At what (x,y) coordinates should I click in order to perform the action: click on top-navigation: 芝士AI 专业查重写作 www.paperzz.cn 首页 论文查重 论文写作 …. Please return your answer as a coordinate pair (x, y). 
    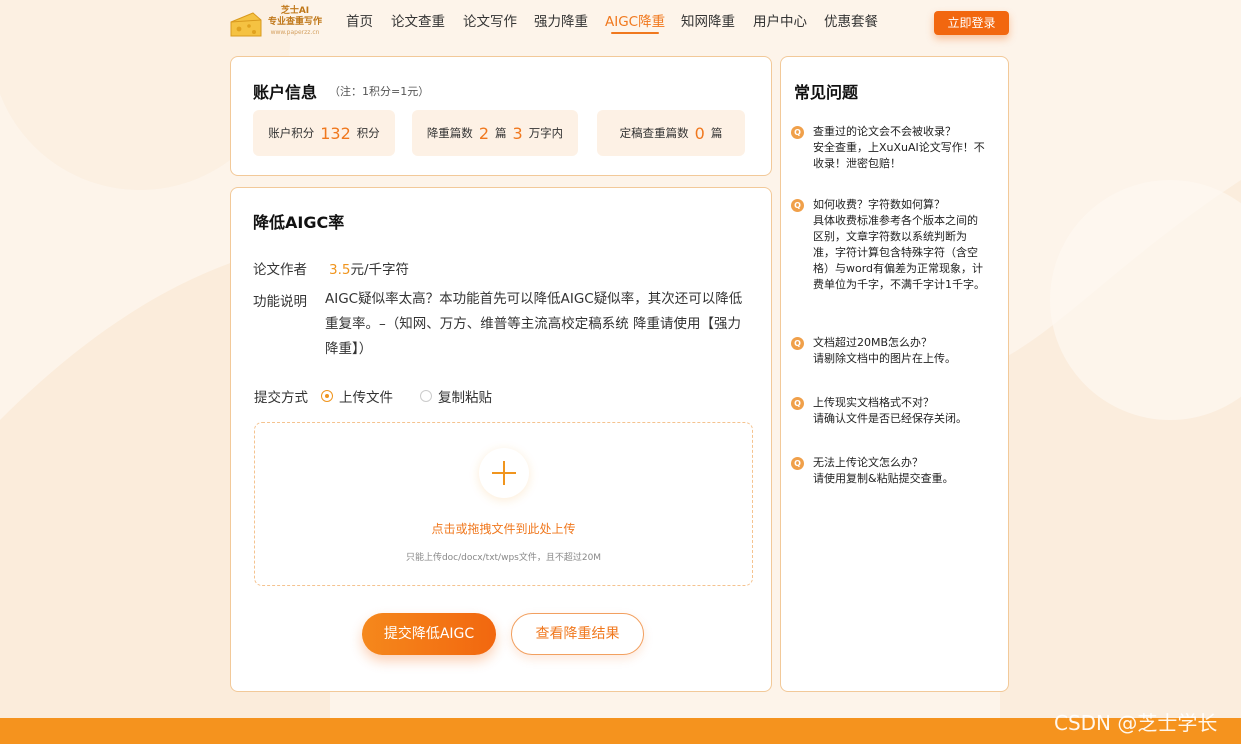
    Looking at the image, I should click on (620, 24).